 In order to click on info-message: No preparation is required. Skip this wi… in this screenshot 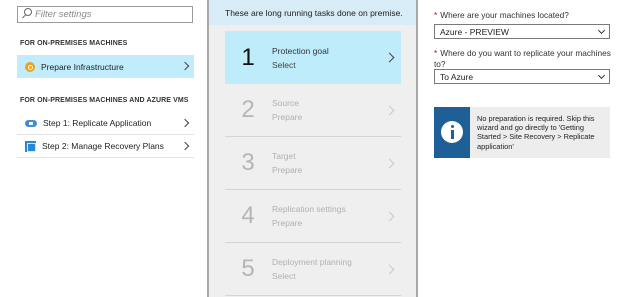, I will do `click(536, 132)`.